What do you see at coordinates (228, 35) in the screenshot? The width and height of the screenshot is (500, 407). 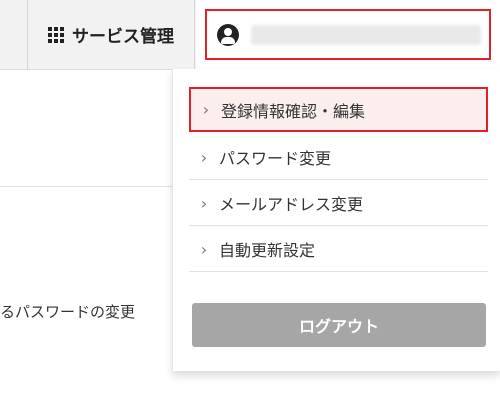 I see `user-icon` at bounding box center [228, 35].